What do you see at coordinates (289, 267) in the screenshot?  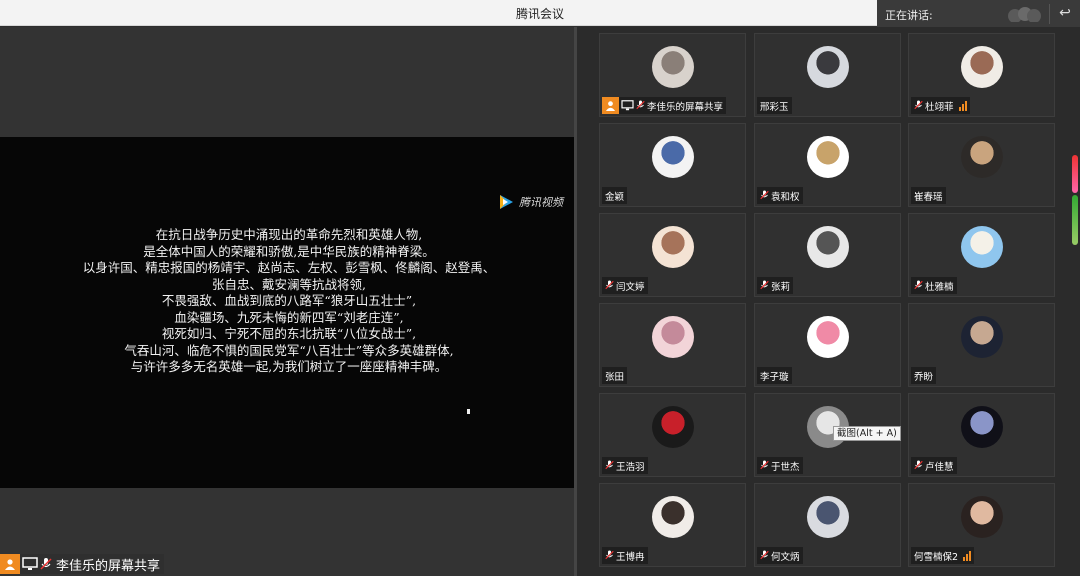 I see `share-text-line: 以身许国、精忠报国的杨靖宇、赵尚志、左权、彭雪枫、佟麟阁、赵登禹、` at bounding box center [289, 267].